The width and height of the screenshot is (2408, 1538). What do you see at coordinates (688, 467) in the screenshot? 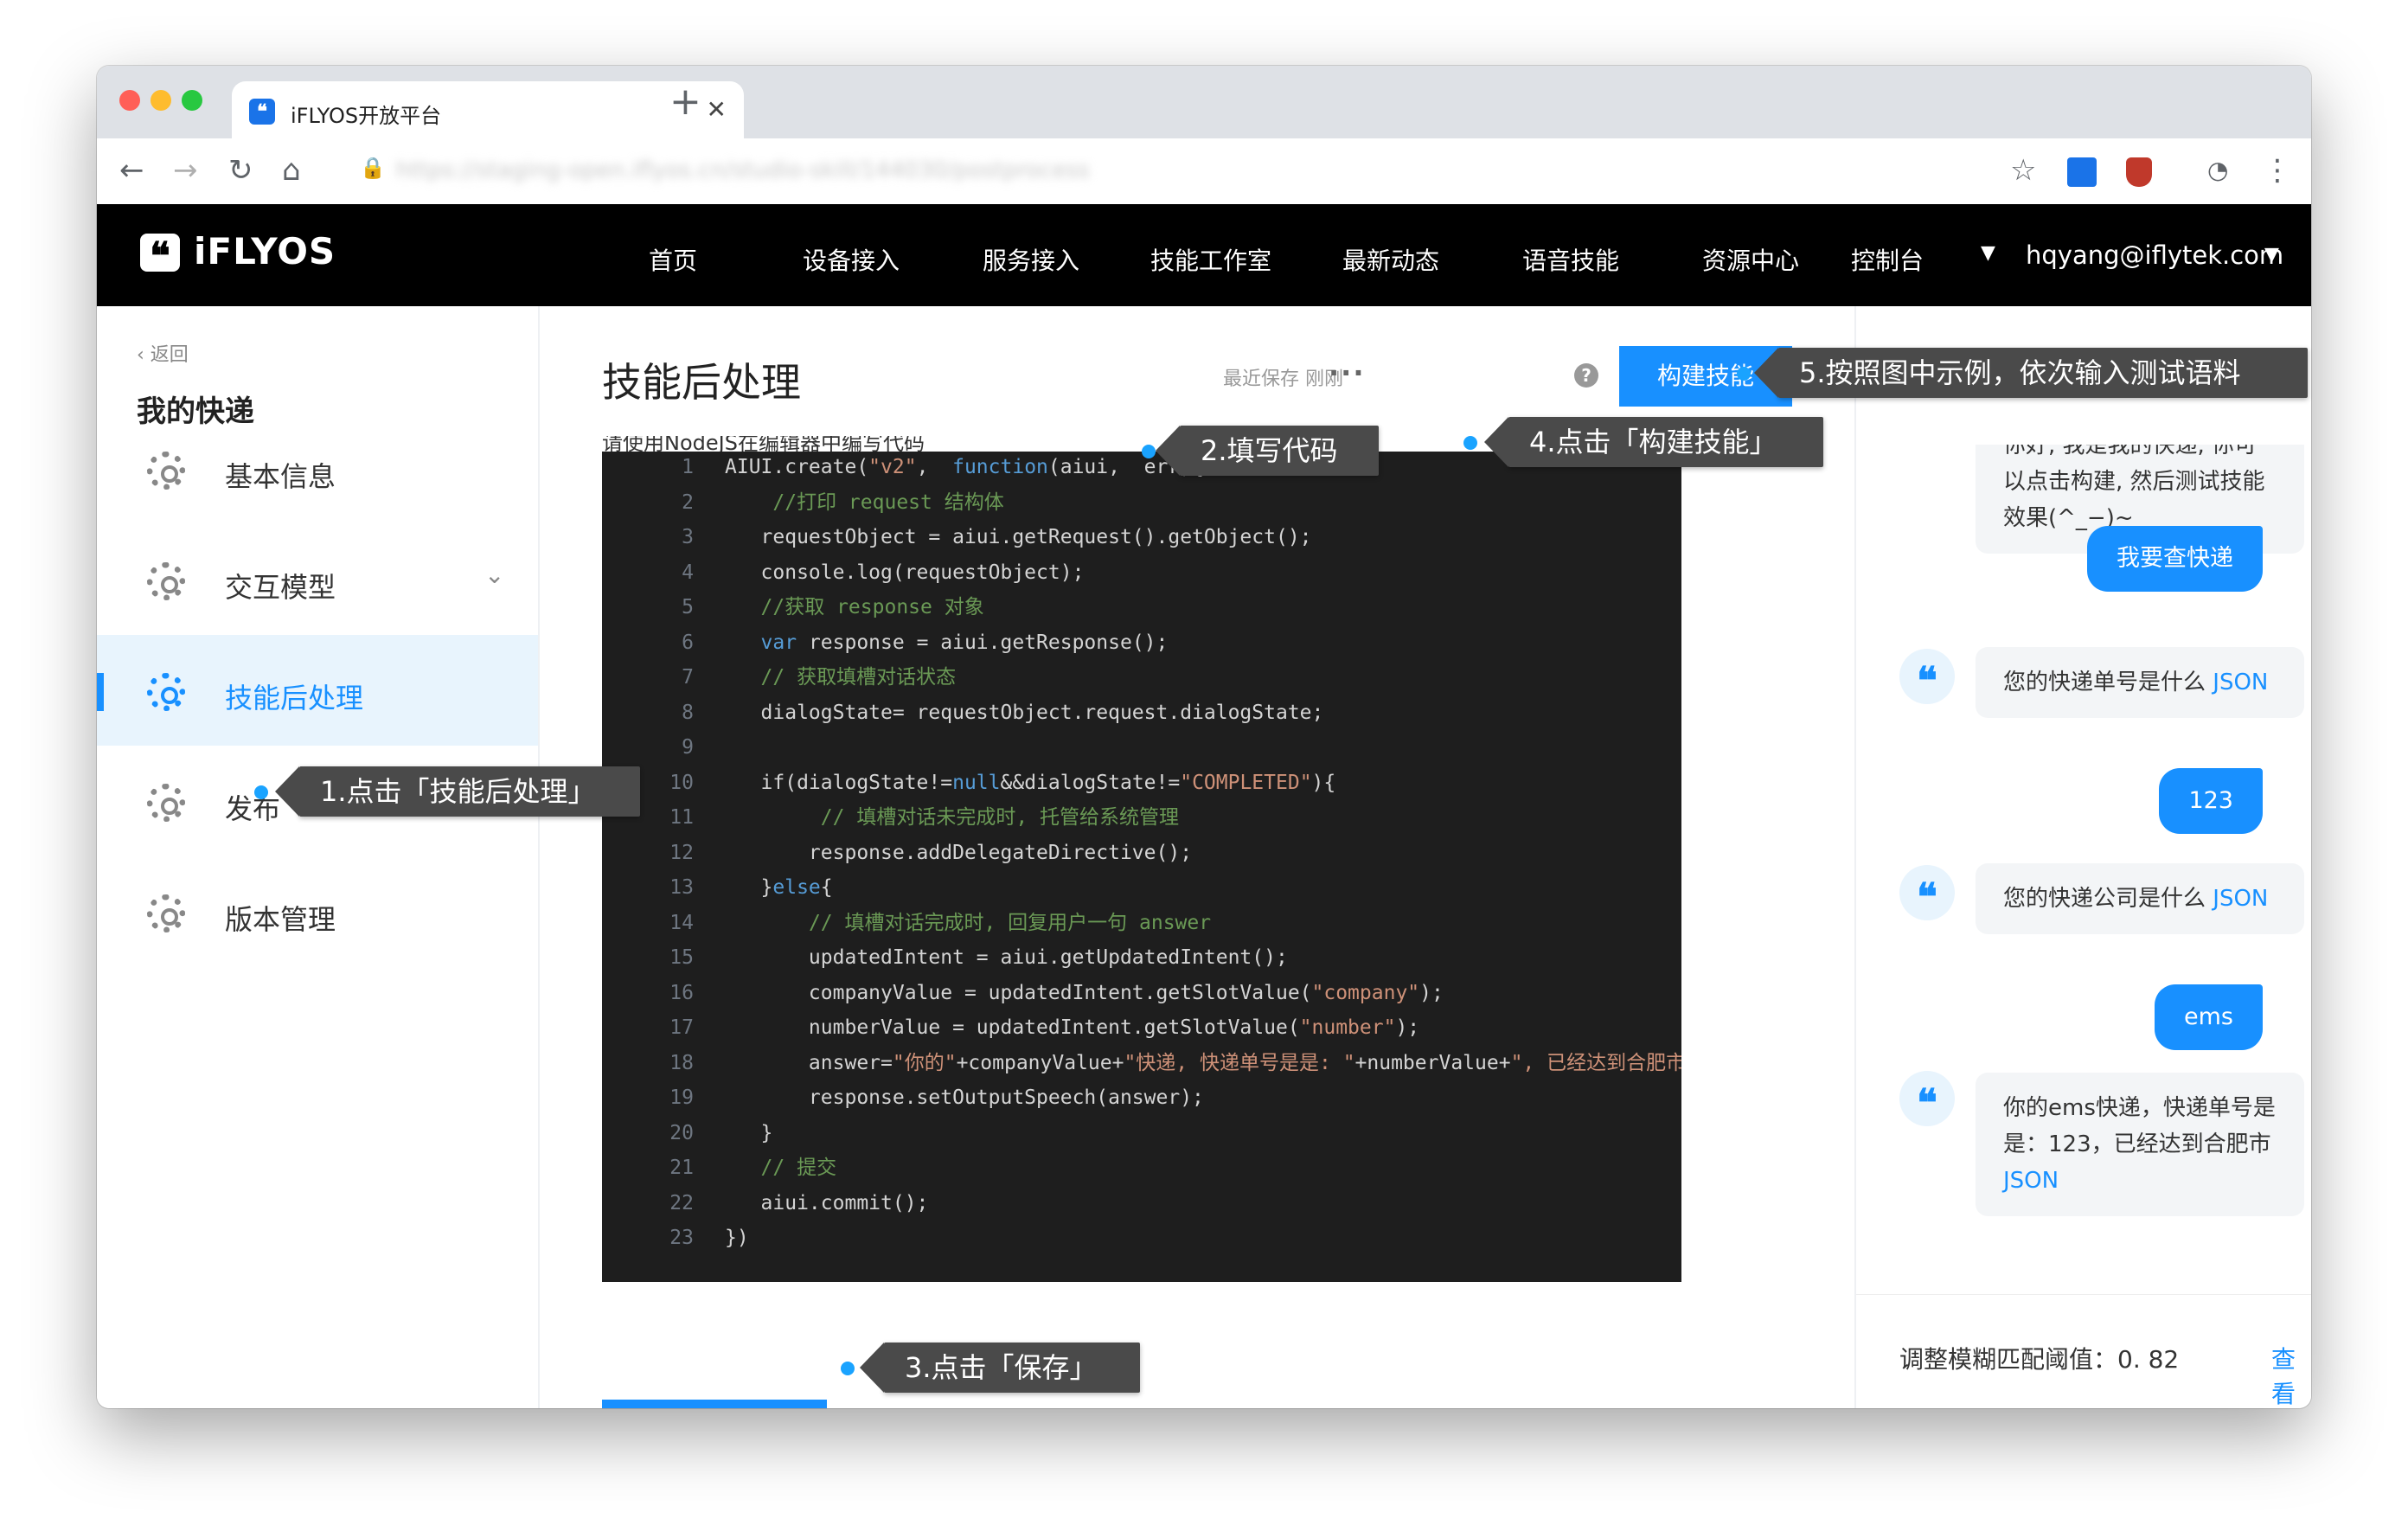
I see `line-number: 1` at bounding box center [688, 467].